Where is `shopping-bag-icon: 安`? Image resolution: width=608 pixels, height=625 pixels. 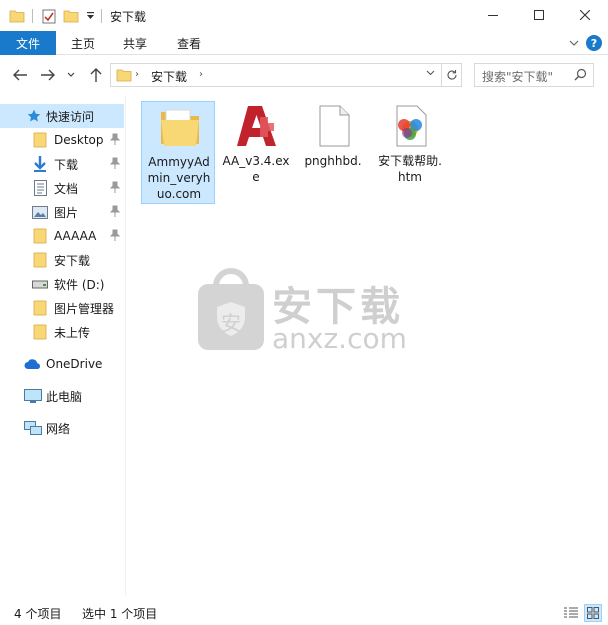
shopping-bag-icon: 安 is located at coordinates (231, 309).